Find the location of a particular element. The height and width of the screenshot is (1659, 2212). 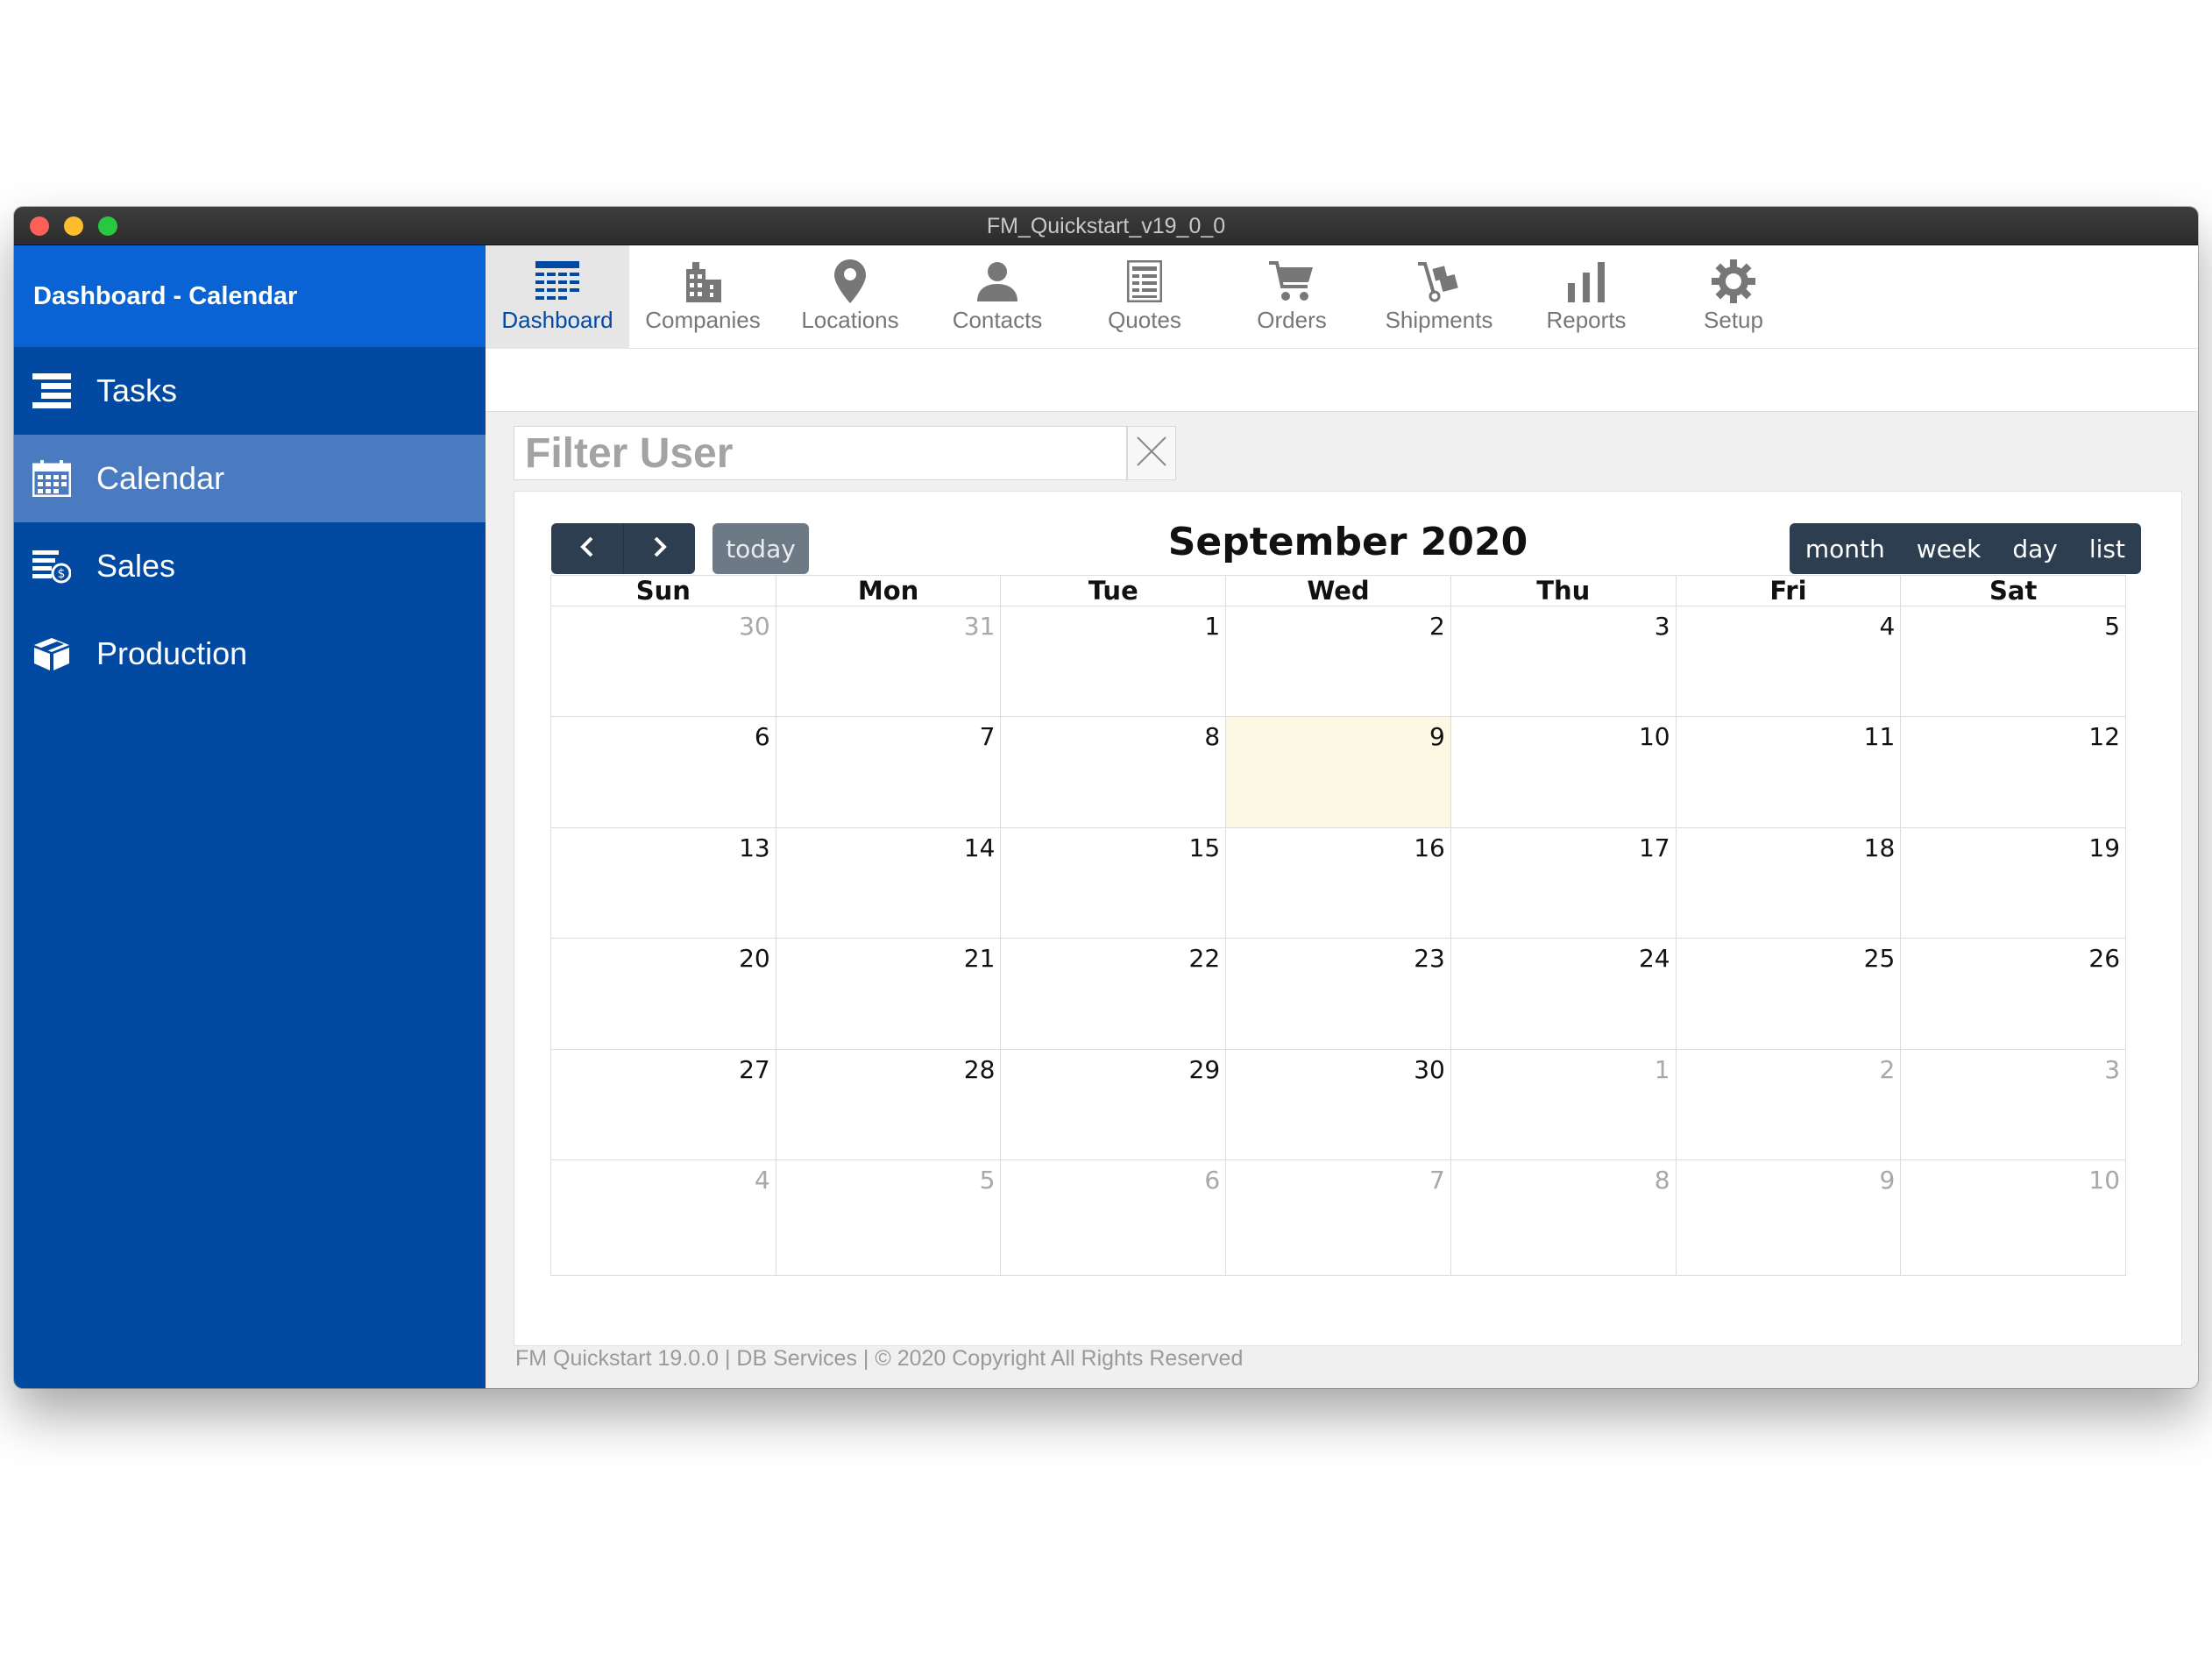

calendar-day-cell: 18 is located at coordinates (1789, 883).